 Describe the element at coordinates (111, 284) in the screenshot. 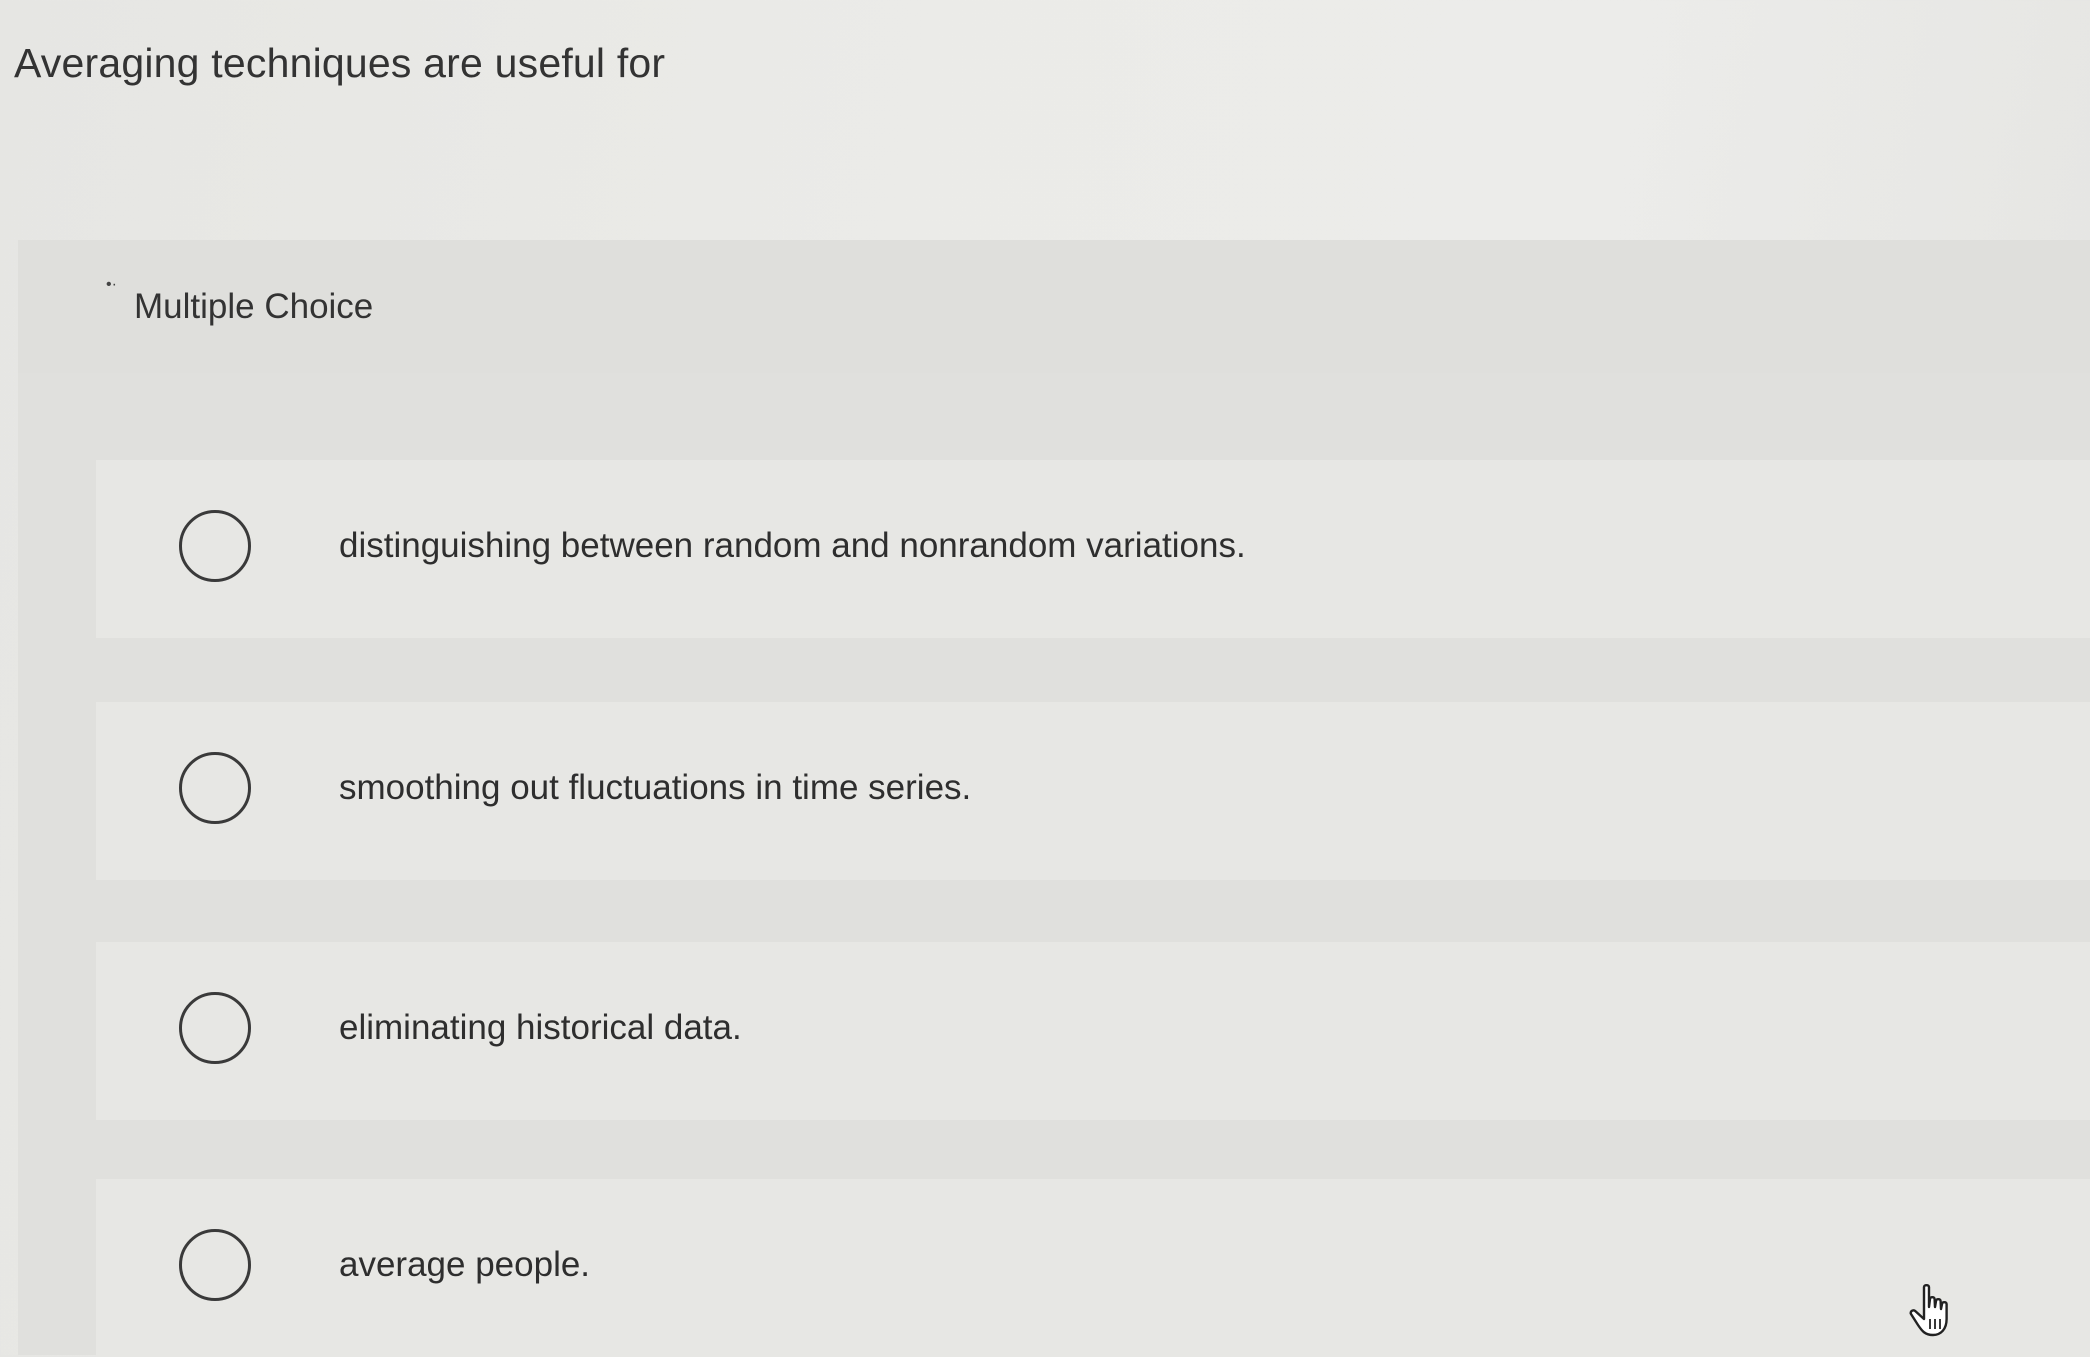

I see `drag-handle-icon: •·` at that location.